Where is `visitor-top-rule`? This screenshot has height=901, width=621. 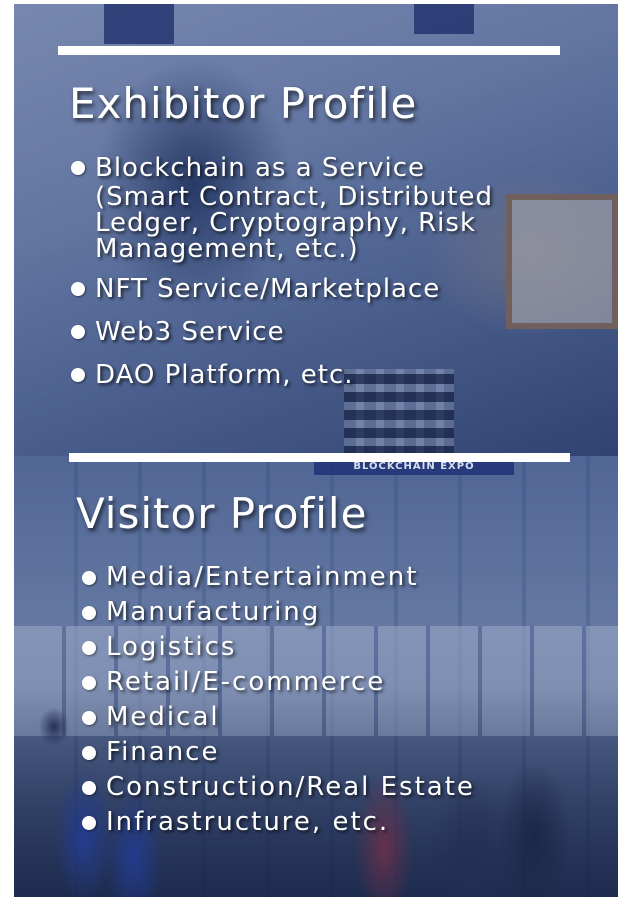 visitor-top-rule is located at coordinates (319, 457).